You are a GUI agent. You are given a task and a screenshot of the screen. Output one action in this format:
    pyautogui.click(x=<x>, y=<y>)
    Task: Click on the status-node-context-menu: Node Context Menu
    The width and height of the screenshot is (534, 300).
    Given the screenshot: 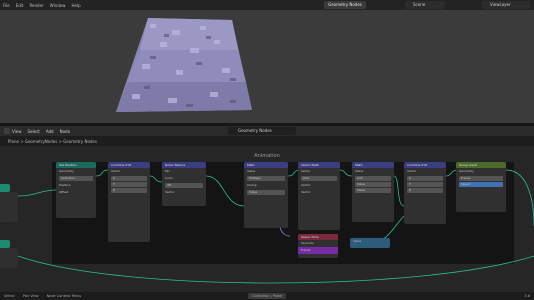 What is the action you would take?
    pyautogui.click(x=64, y=296)
    